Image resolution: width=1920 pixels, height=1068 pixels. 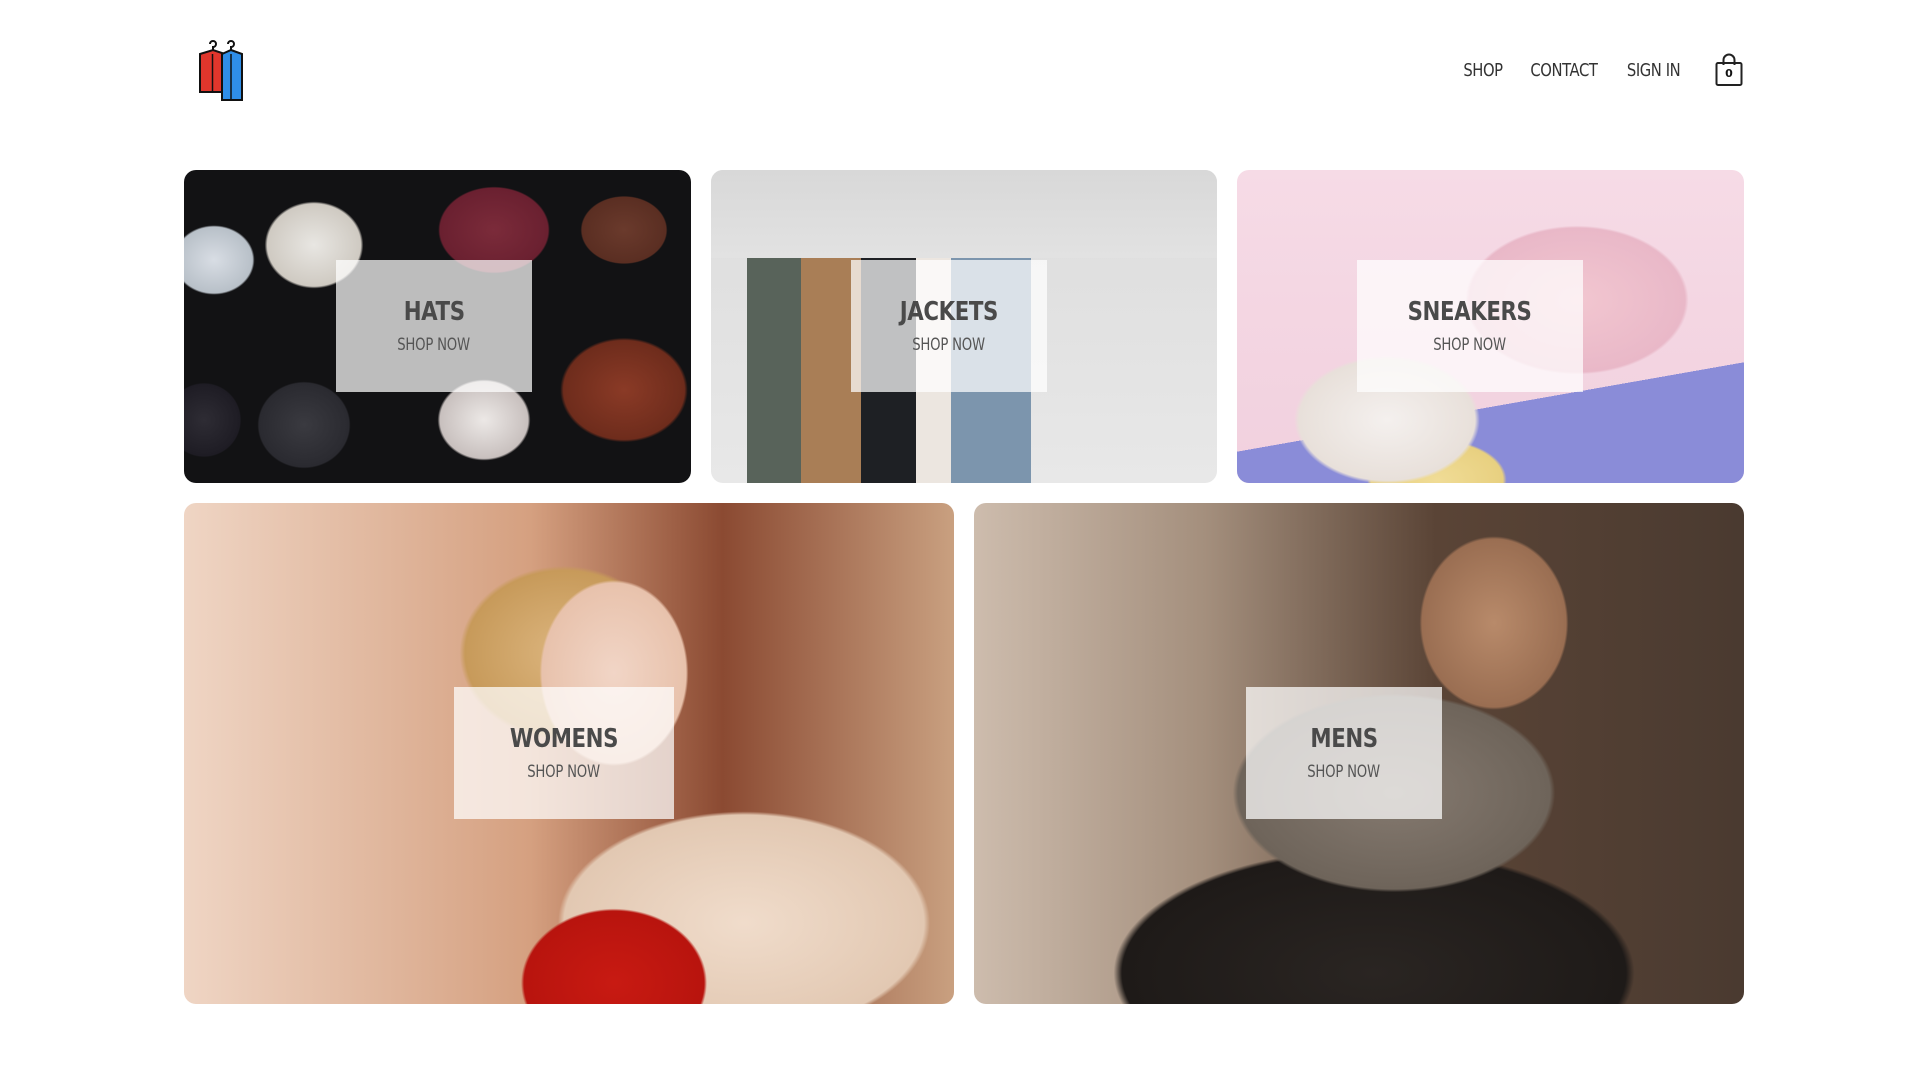 I want to click on category-card: HATS SHOP NOW, so click(x=434, y=326).